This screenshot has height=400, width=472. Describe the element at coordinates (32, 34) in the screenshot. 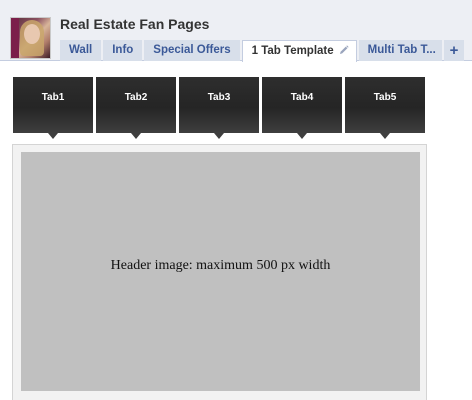

I see `avatar-face` at that location.